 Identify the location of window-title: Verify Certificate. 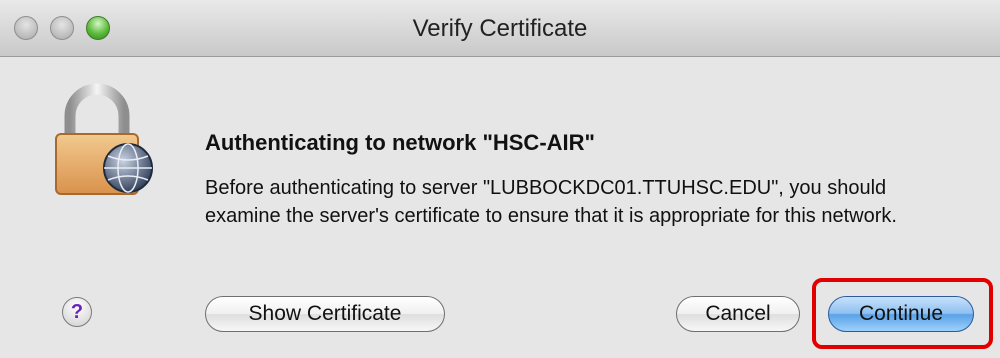
(500, 28).